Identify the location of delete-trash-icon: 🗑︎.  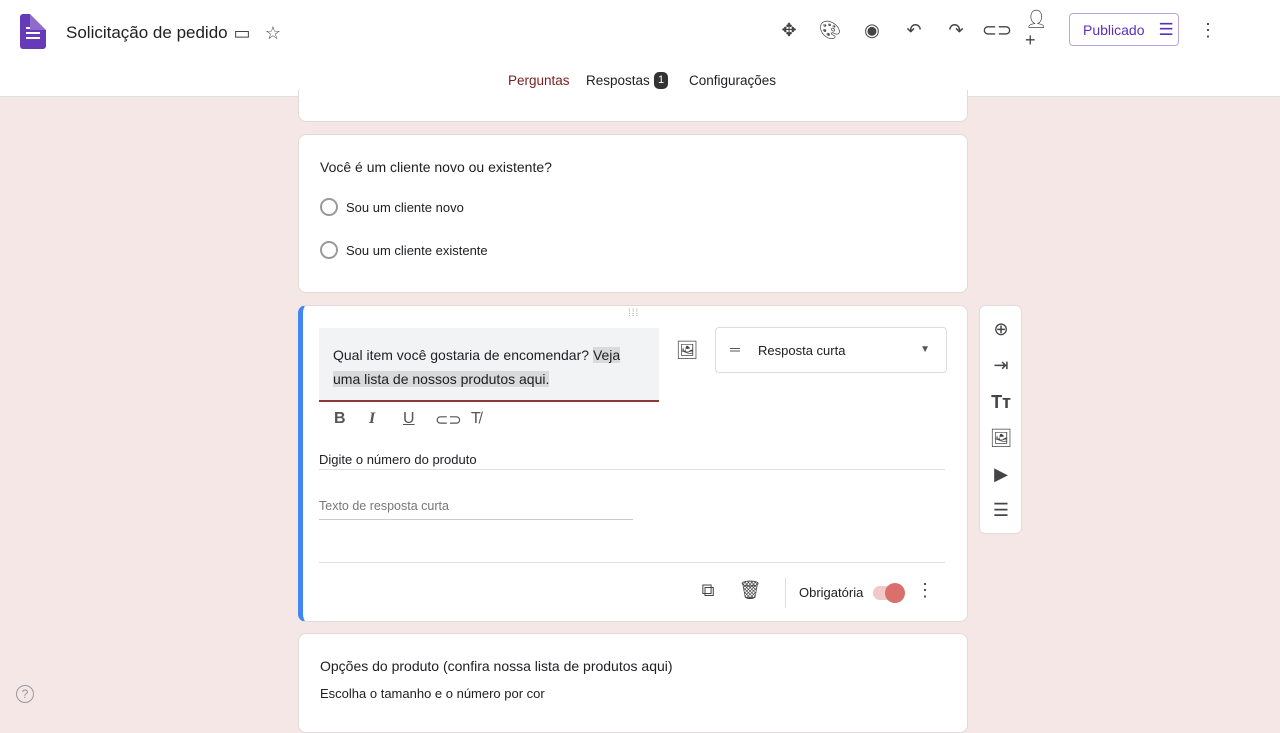
(750, 590).